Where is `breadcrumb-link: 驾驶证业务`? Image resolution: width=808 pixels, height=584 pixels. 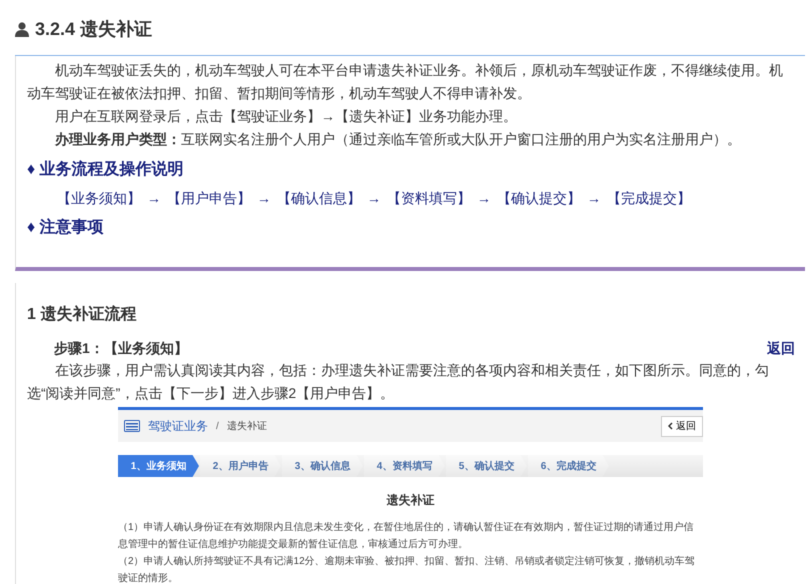 breadcrumb-link: 驾驶证业务 is located at coordinates (178, 426).